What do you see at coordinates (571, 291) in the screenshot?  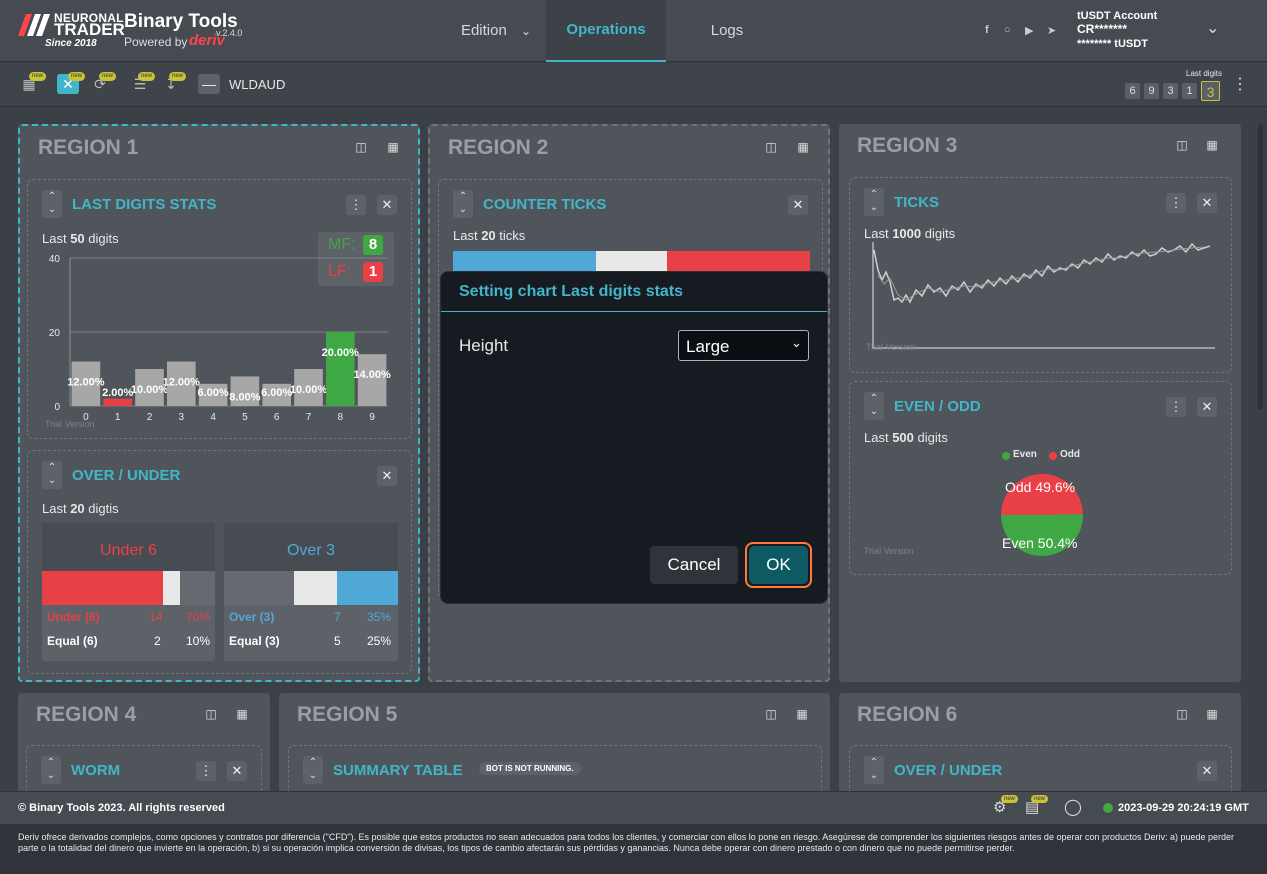 I see `dialog-title: Setting chart Last digits stats` at bounding box center [571, 291].